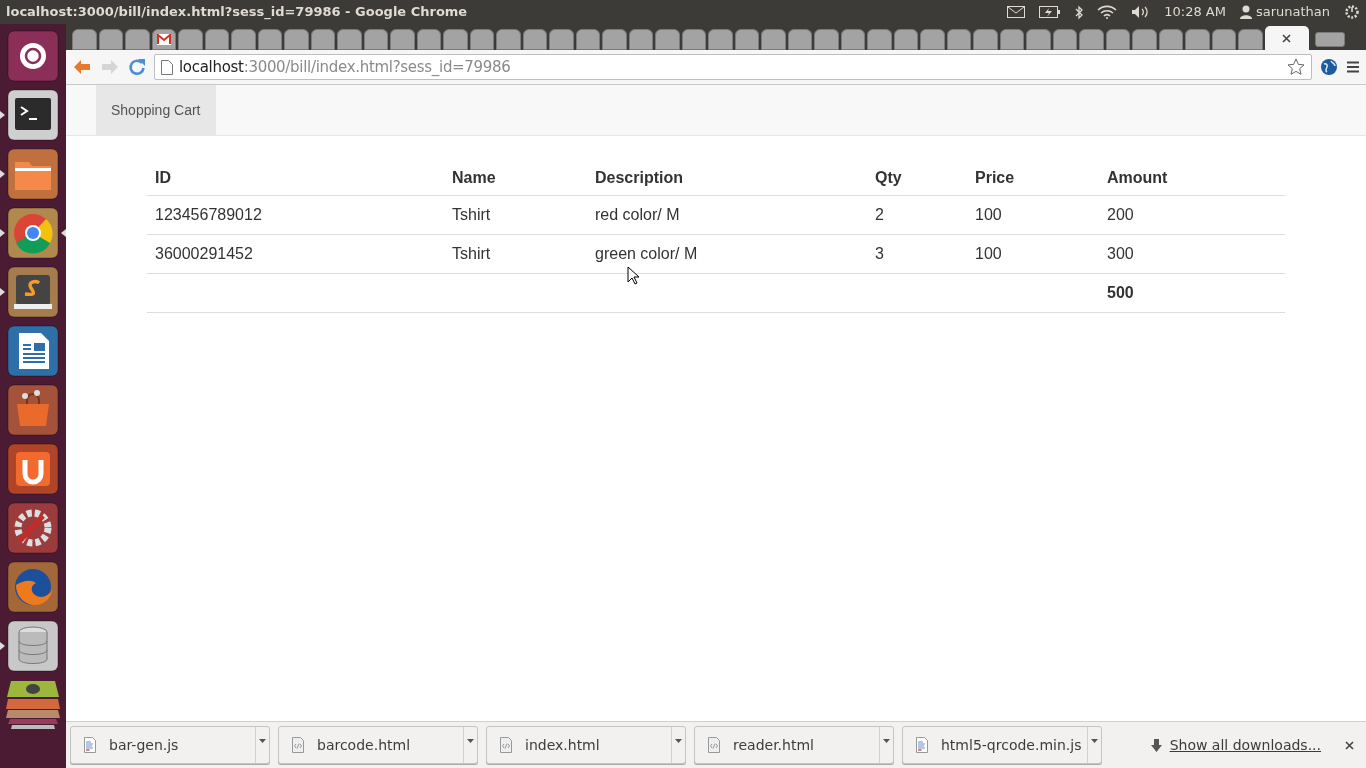 The width and height of the screenshot is (1366, 768). What do you see at coordinates (470, 741) in the screenshot?
I see `caret-icon` at bounding box center [470, 741].